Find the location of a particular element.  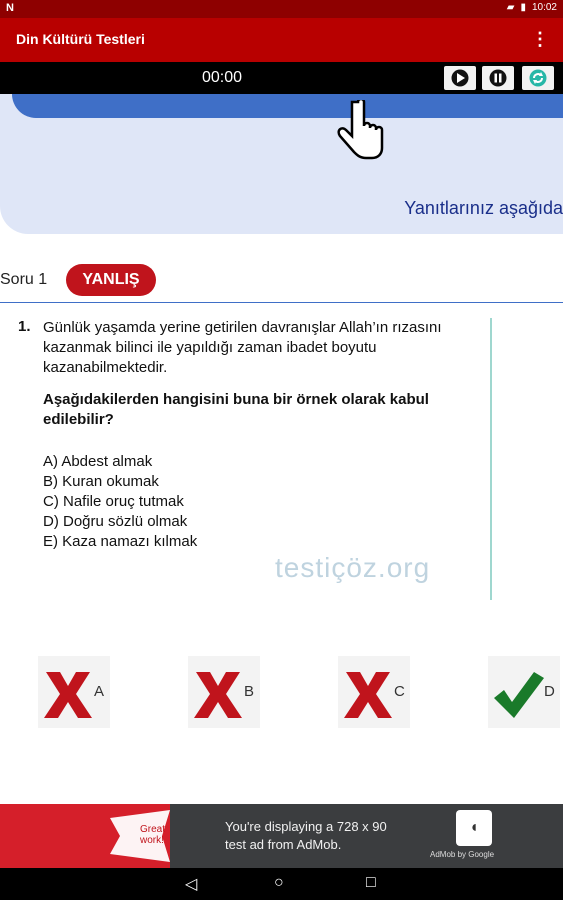

refresh-button is located at coordinates (538, 78).